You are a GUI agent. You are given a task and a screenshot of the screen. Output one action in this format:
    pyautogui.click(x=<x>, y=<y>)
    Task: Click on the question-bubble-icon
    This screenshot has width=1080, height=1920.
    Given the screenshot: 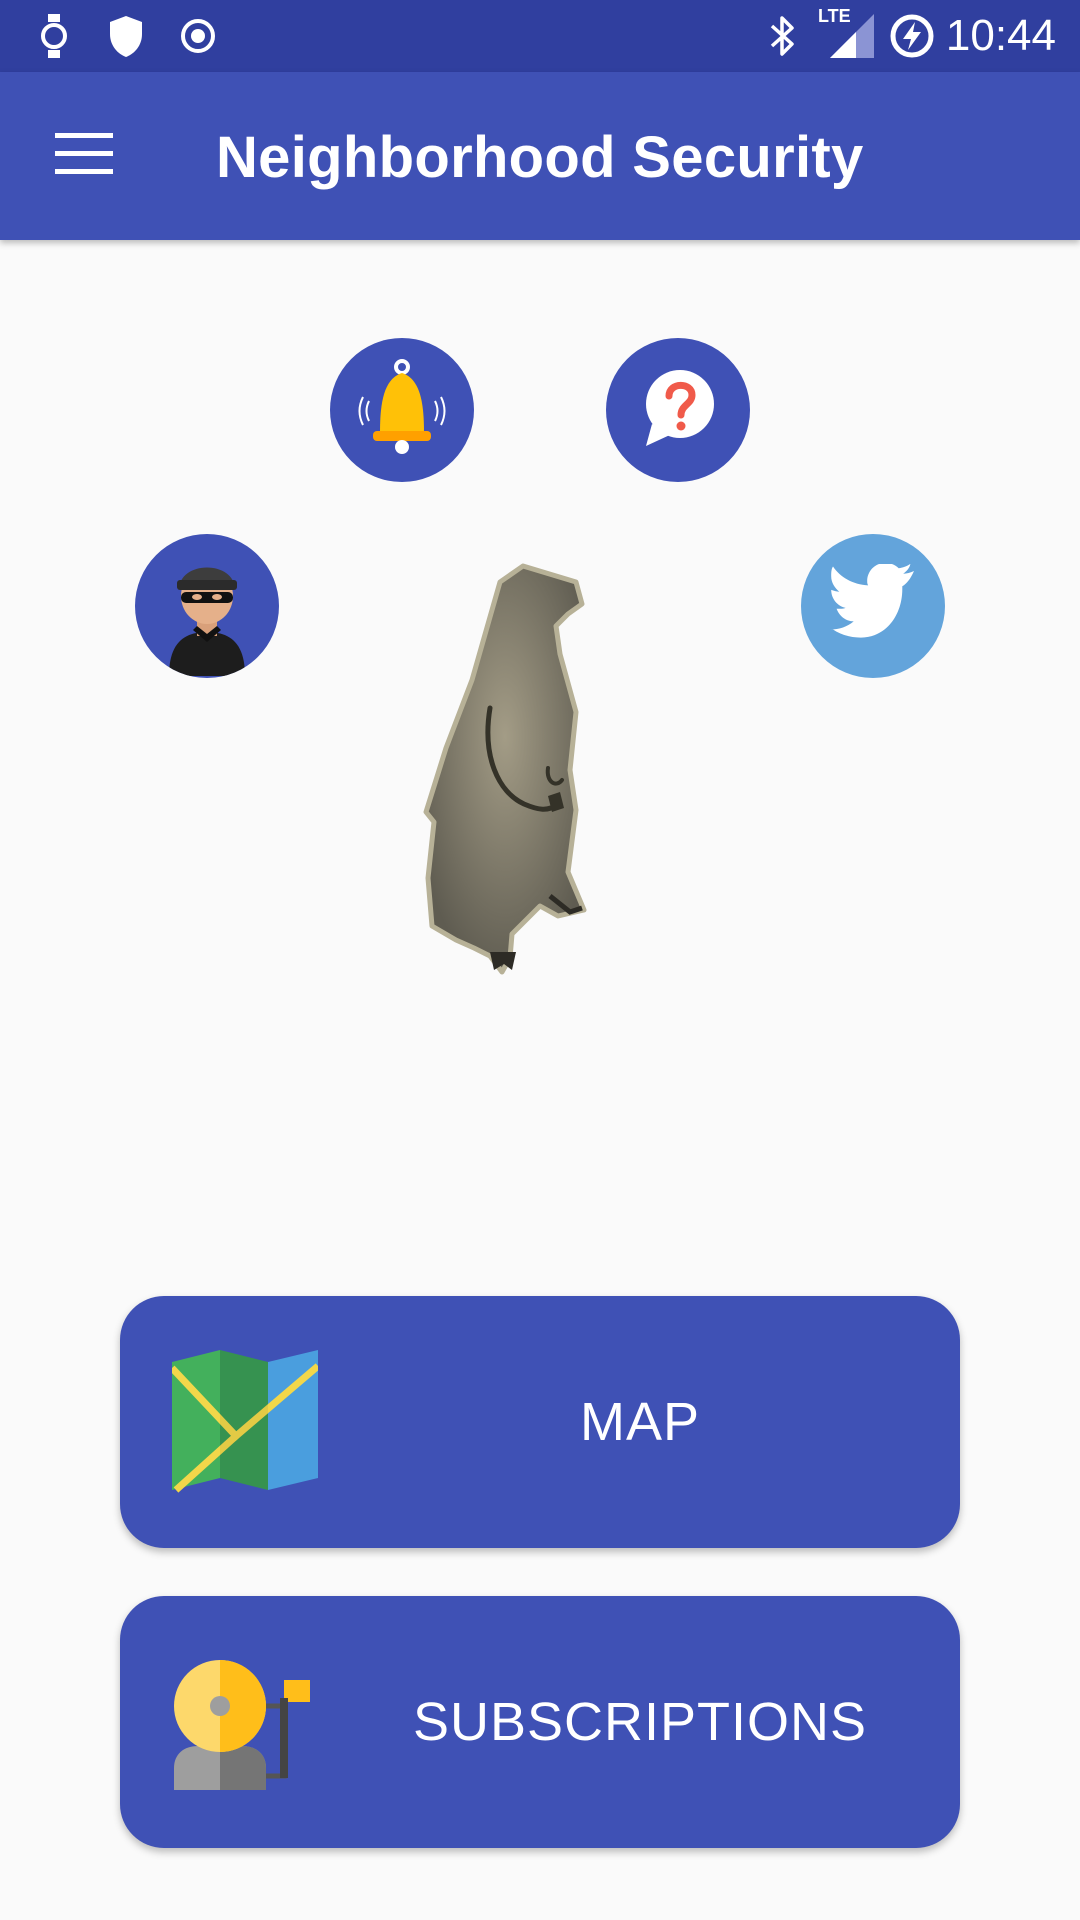 What is the action you would take?
    pyautogui.click(x=678, y=410)
    